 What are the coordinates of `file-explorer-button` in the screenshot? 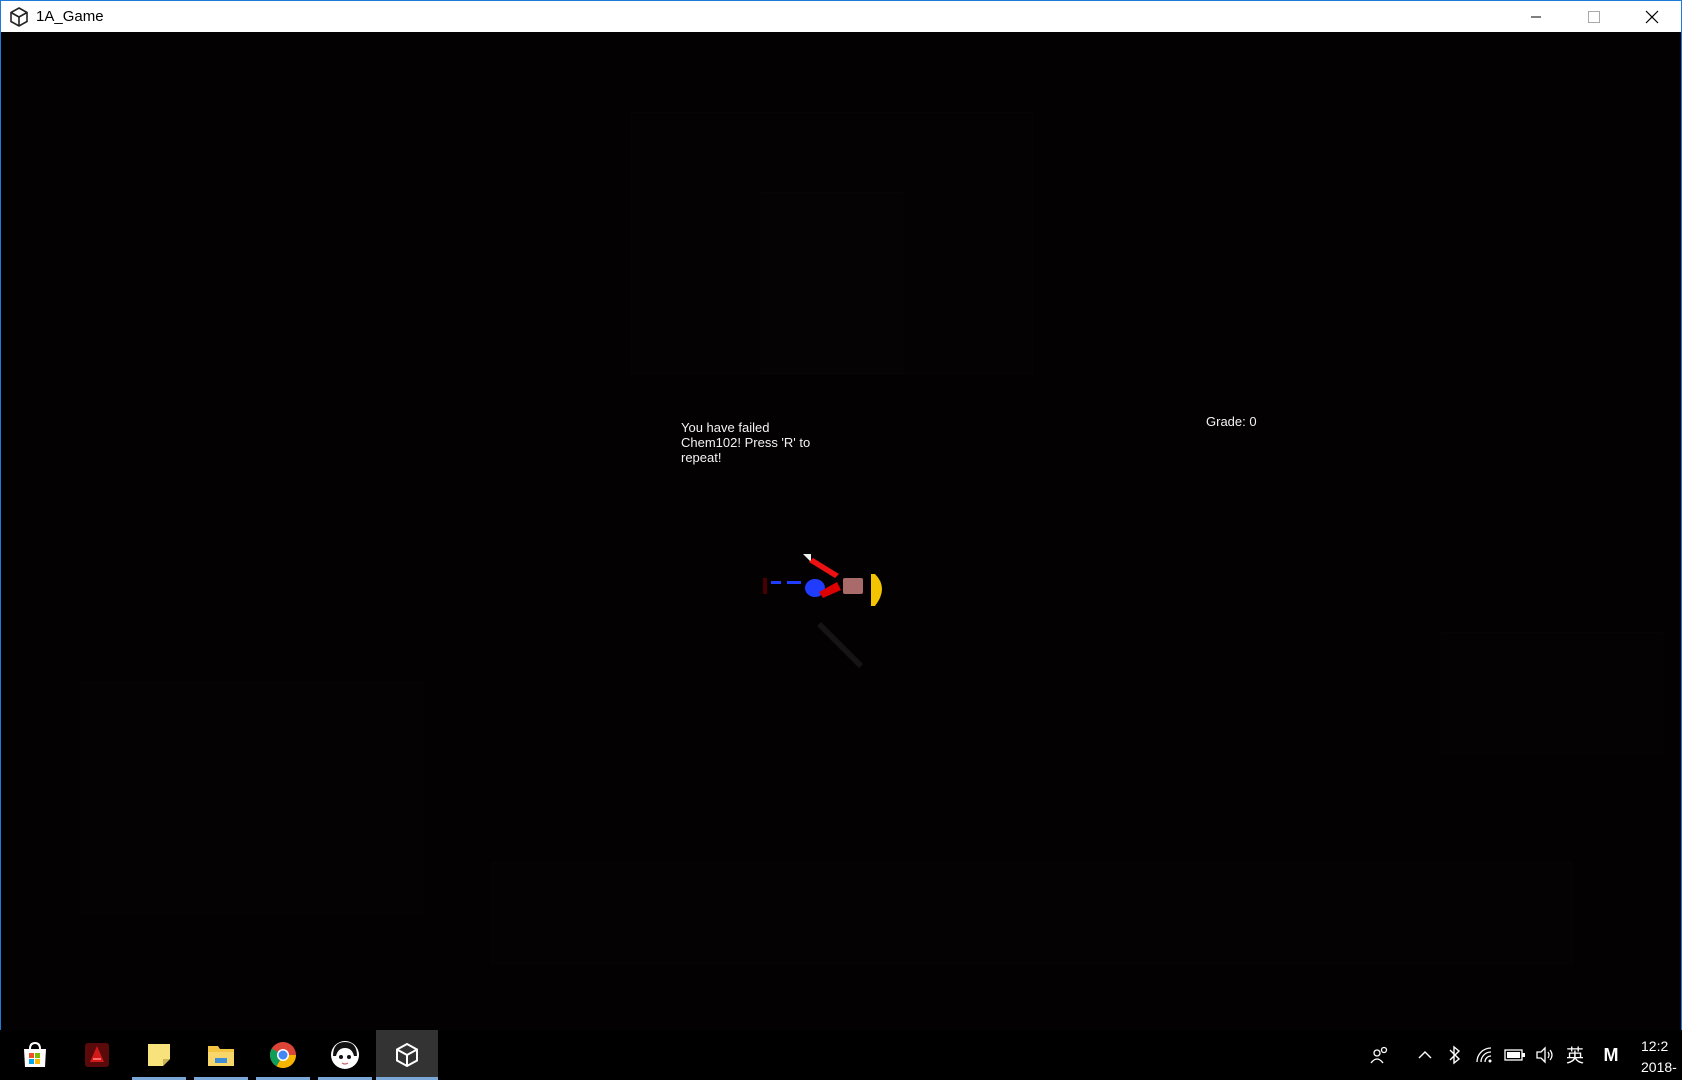 It's located at (221, 1055).